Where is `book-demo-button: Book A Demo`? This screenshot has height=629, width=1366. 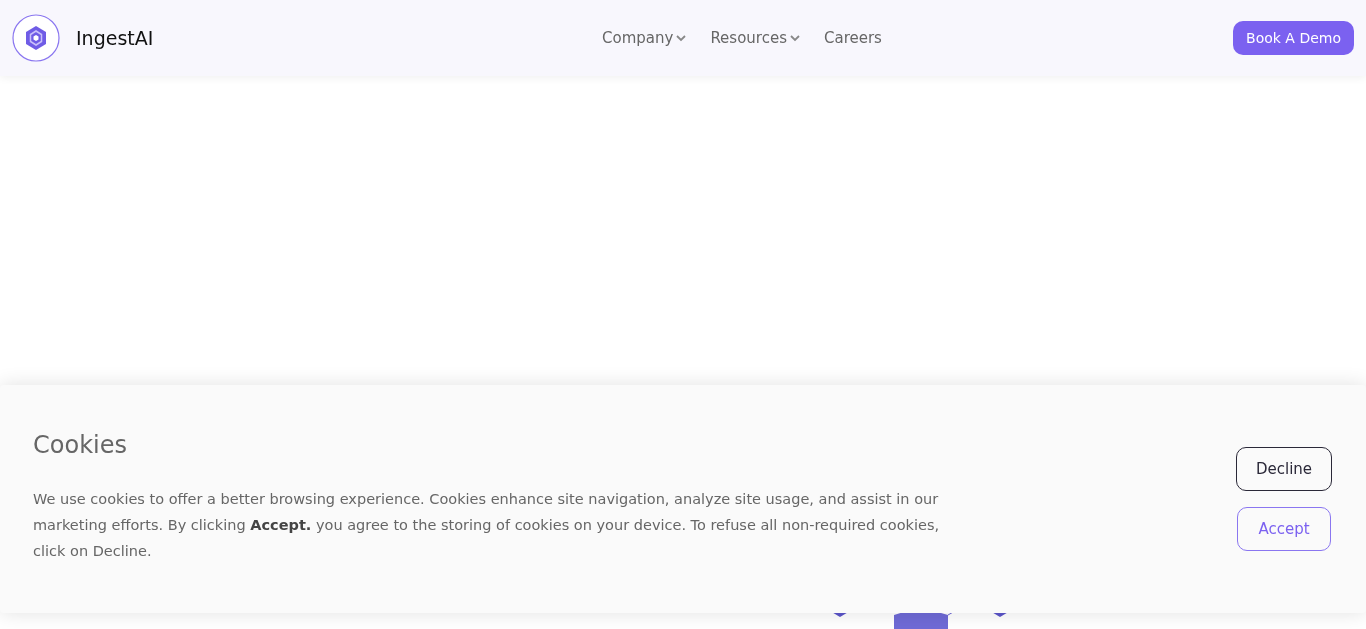
book-demo-button: Book A Demo is located at coordinates (1293, 38).